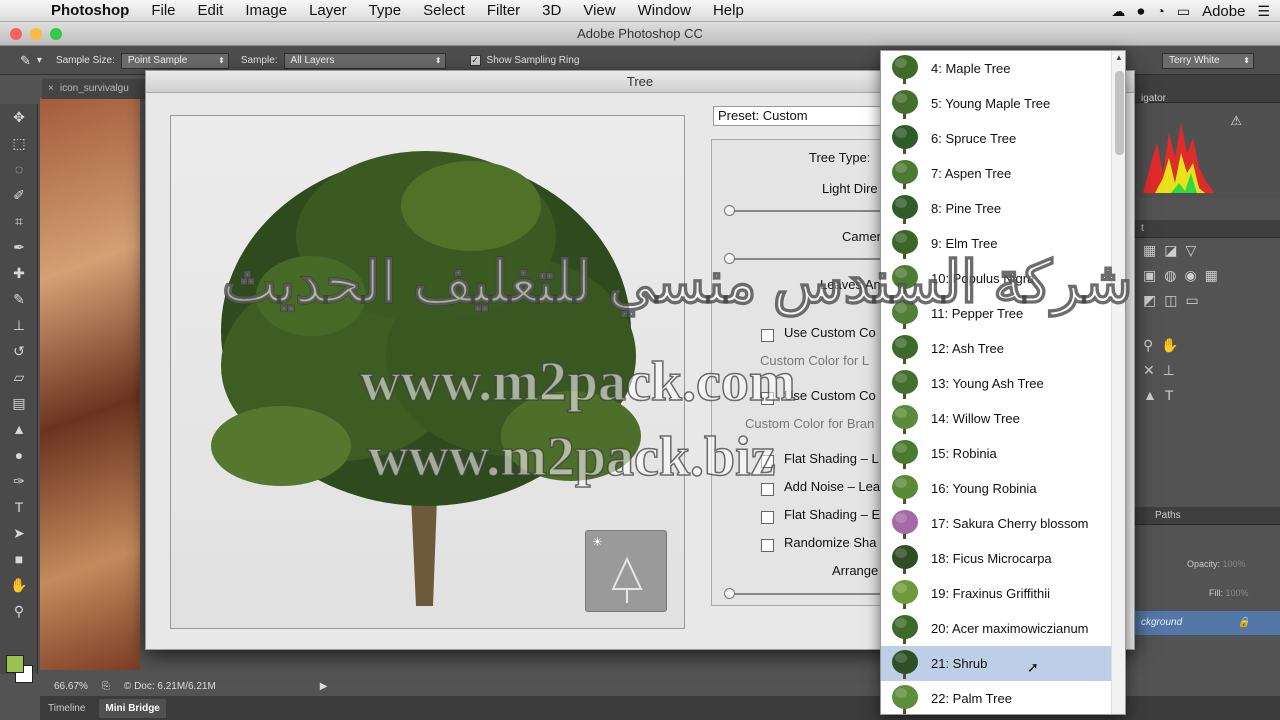 The height and width of the screenshot is (720, 1280). I want to click on close-tab-icon: ×, so click(51, 88).